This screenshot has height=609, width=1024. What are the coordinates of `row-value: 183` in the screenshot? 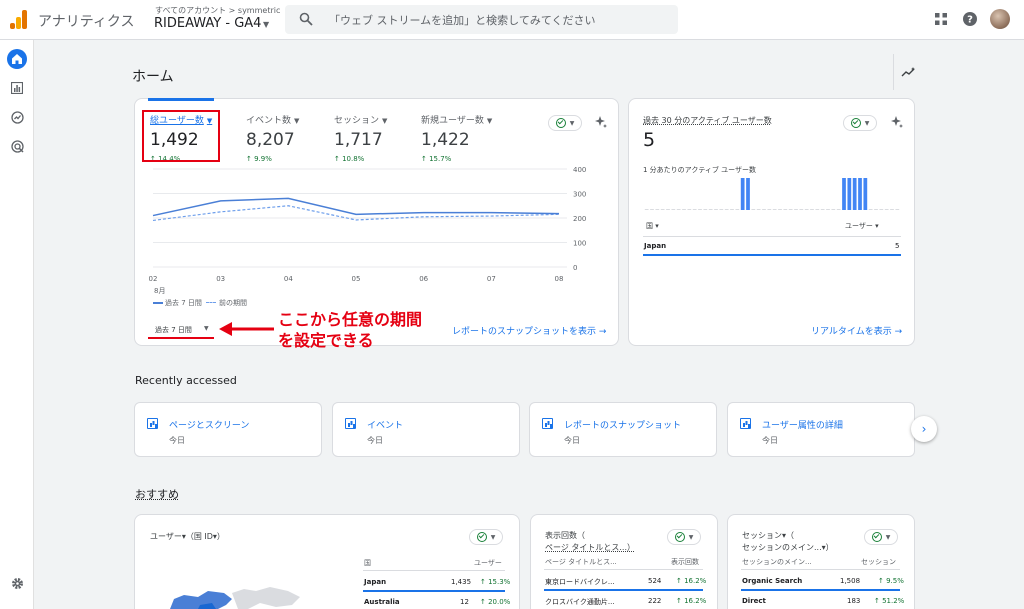 It's located at (853, 601).